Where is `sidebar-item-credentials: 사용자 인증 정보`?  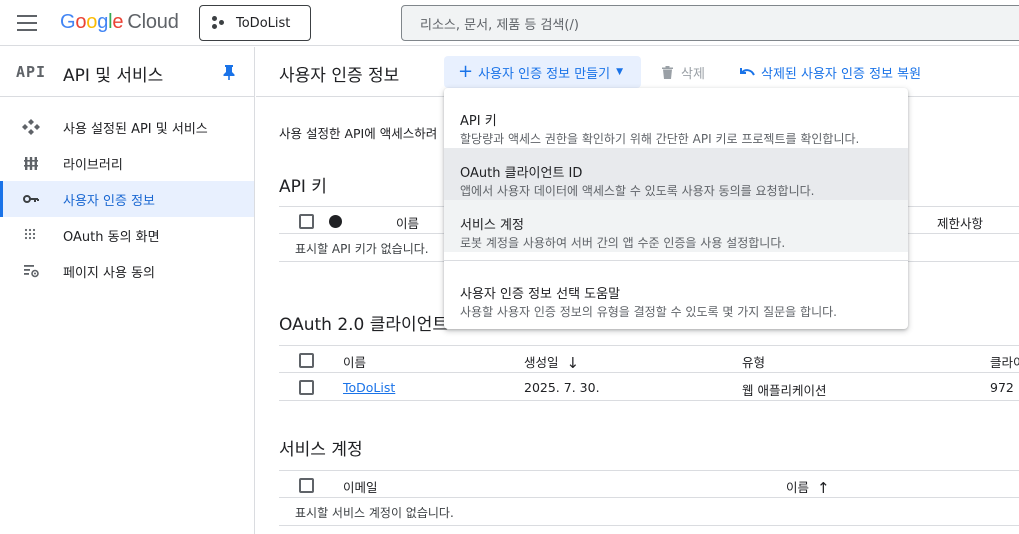 sidebar-item-credentials: 사용자 인증 정보 is located at coordinates (127, 199).